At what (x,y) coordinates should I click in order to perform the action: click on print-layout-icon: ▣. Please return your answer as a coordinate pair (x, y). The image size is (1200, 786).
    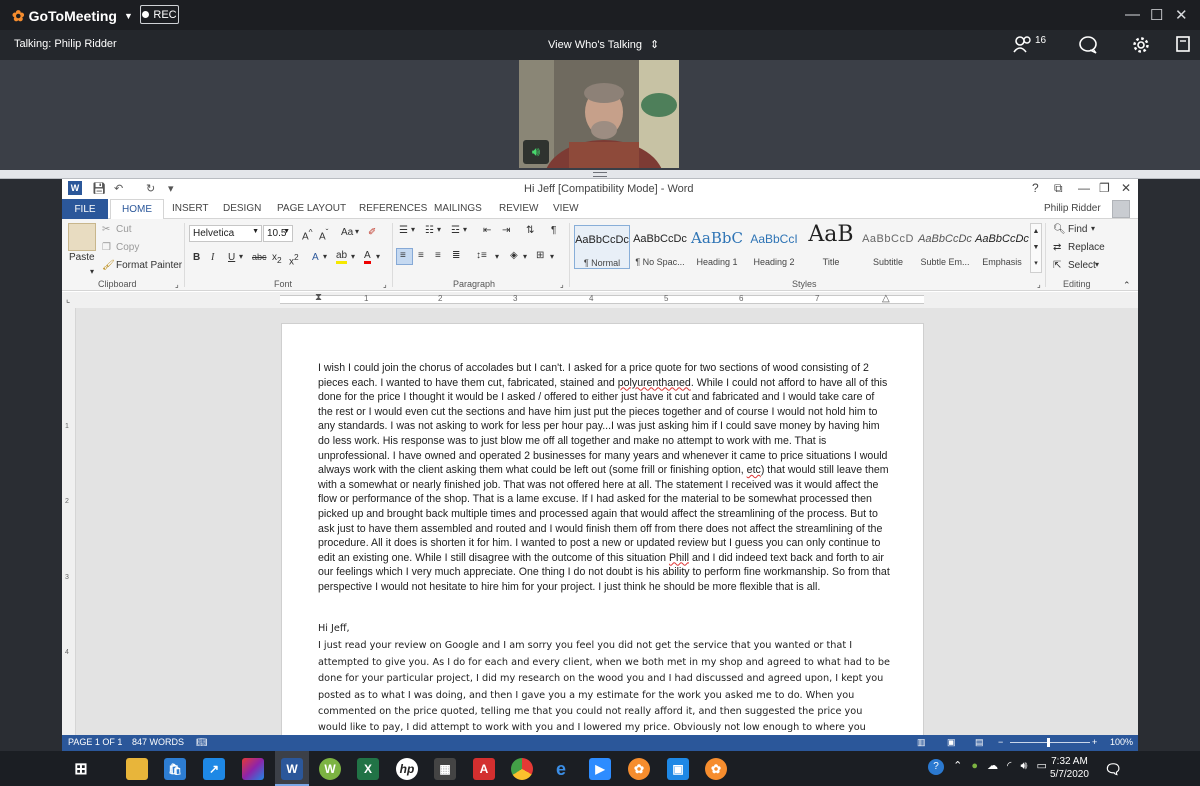
    Looking at the image, I should click on (951, 742).